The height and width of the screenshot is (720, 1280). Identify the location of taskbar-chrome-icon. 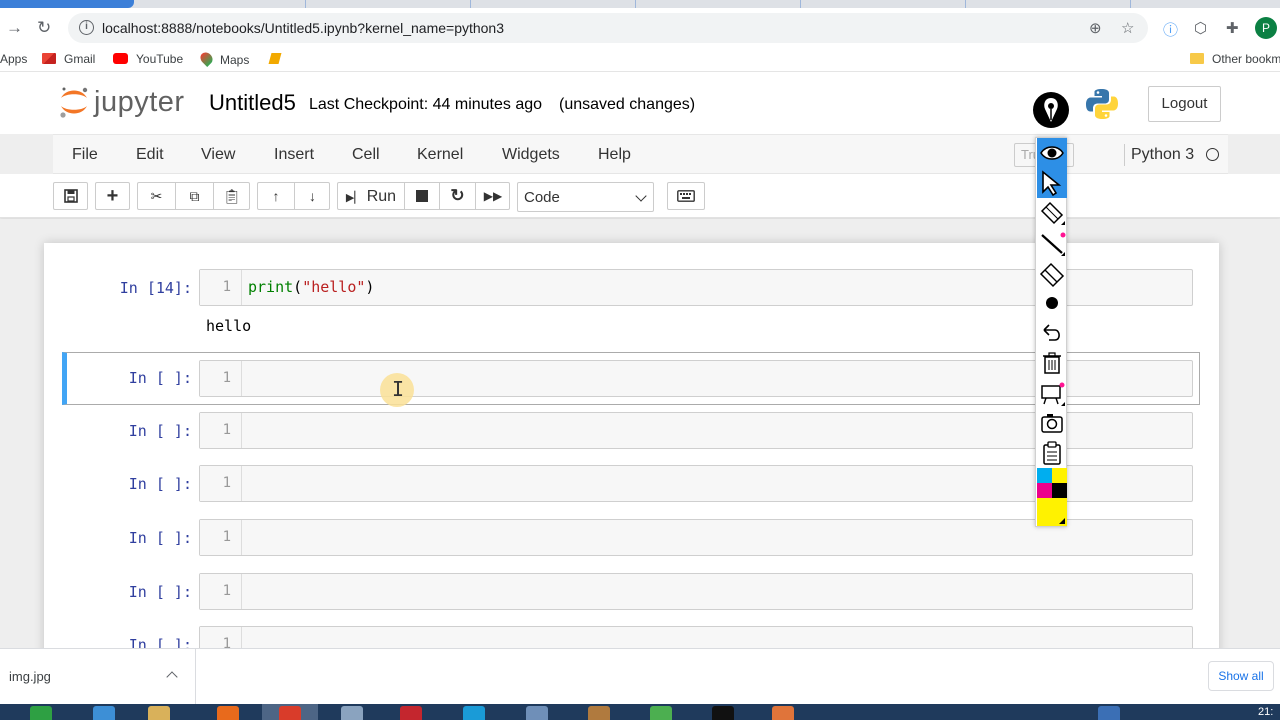
(290, 713).